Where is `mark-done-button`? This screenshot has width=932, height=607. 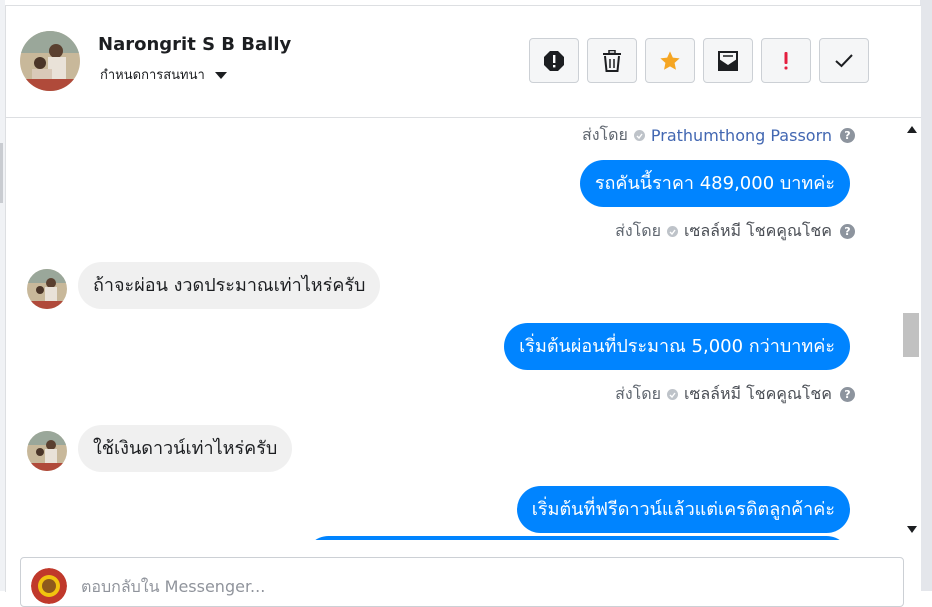 mark-done-button is located at coordinates (844, 60).